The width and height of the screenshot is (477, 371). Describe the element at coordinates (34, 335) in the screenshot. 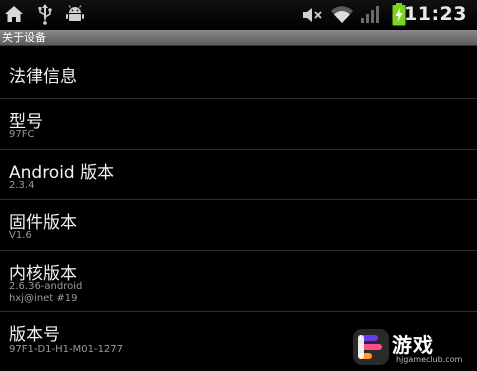

I see `list-item-title: 版本号` at that location.